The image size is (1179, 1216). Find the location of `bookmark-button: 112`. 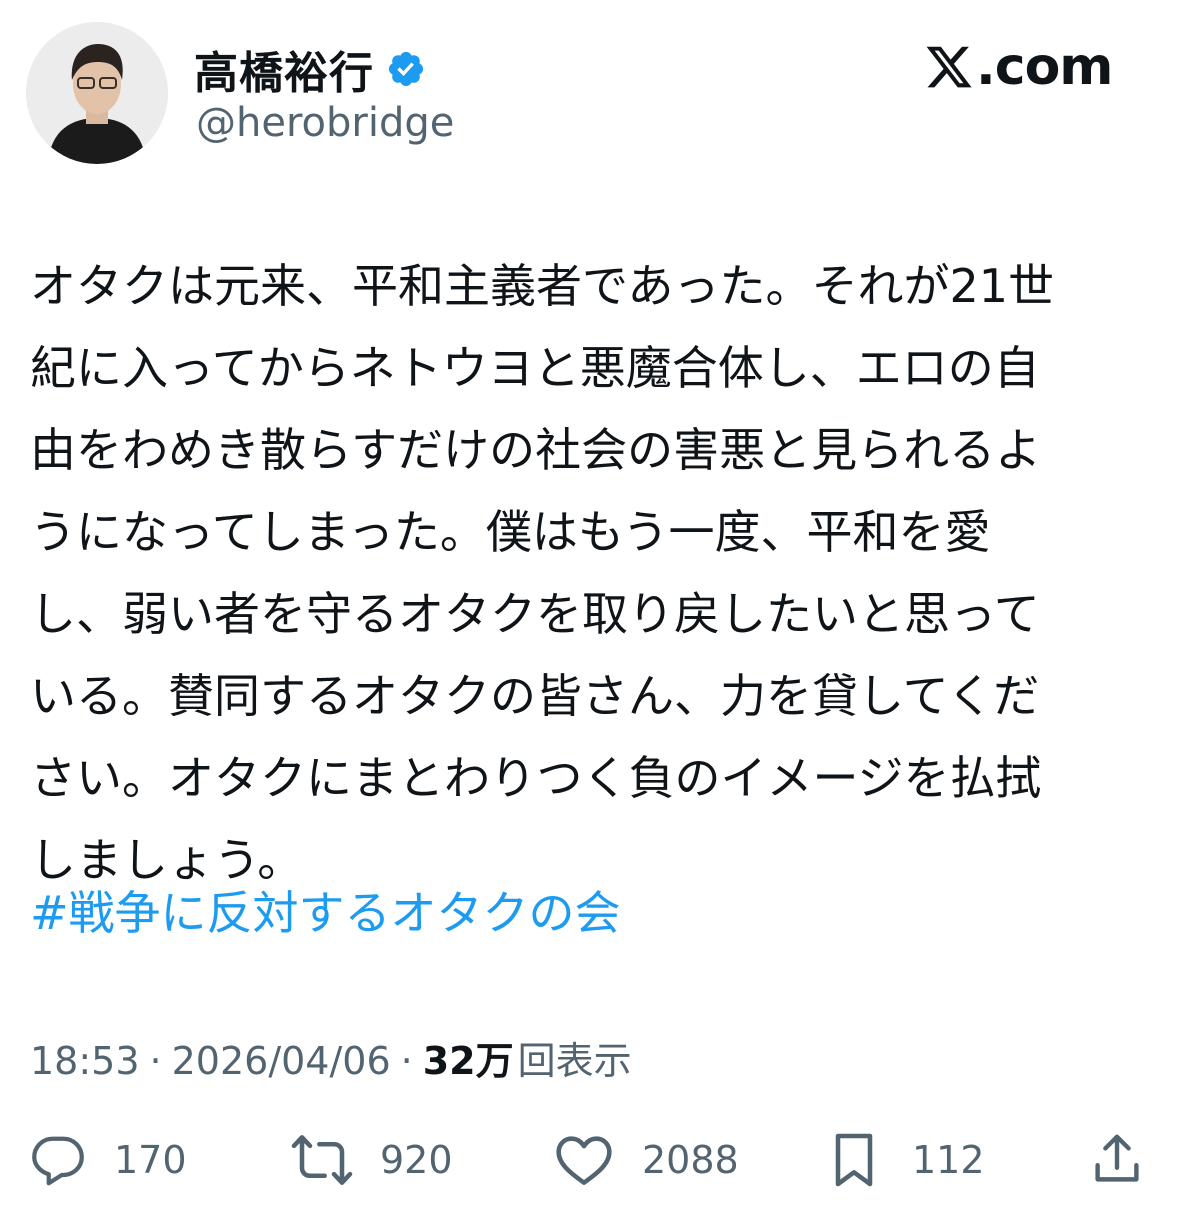

bookmark-button: 112 is located at coordinates (903, 1160).